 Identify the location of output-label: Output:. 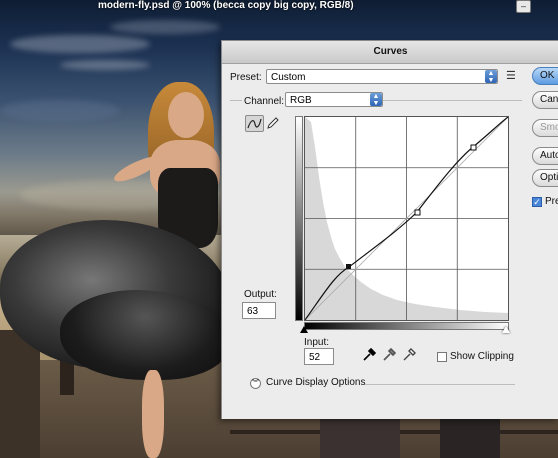
(260, 294).